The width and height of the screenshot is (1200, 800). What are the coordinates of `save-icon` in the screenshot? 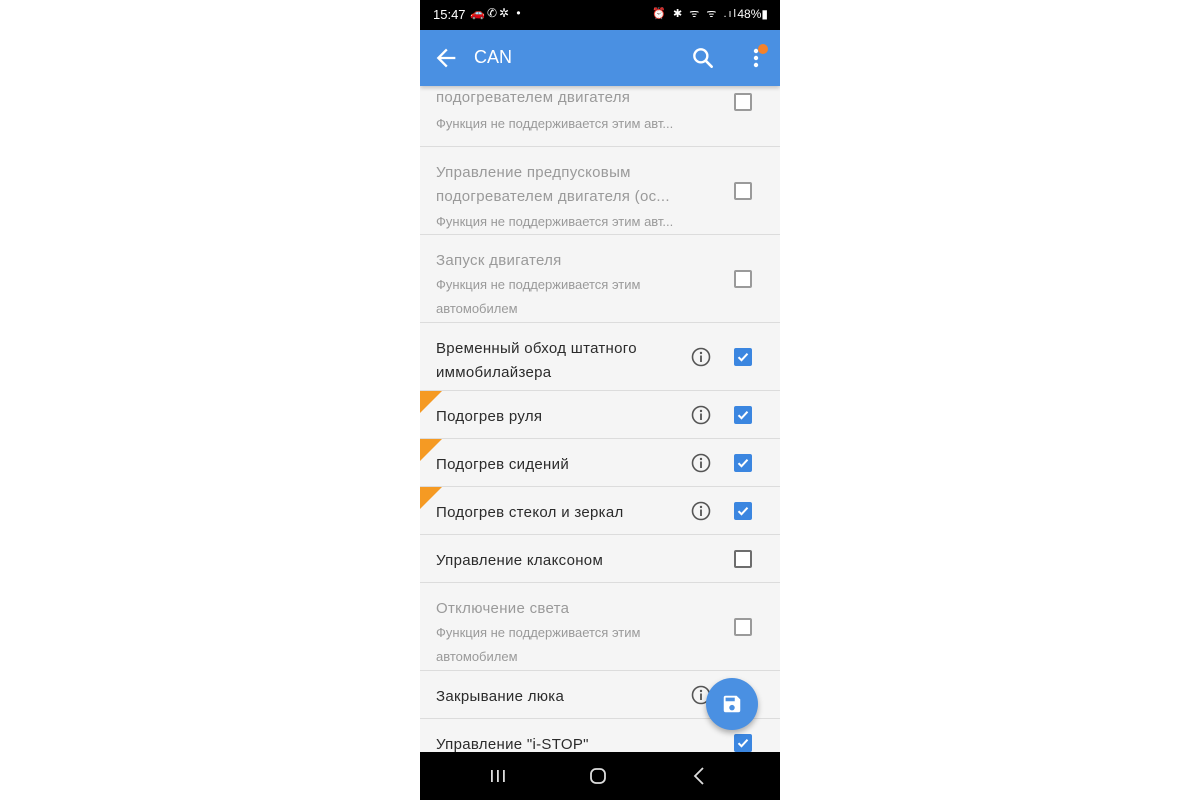 It's located at (732, 704).